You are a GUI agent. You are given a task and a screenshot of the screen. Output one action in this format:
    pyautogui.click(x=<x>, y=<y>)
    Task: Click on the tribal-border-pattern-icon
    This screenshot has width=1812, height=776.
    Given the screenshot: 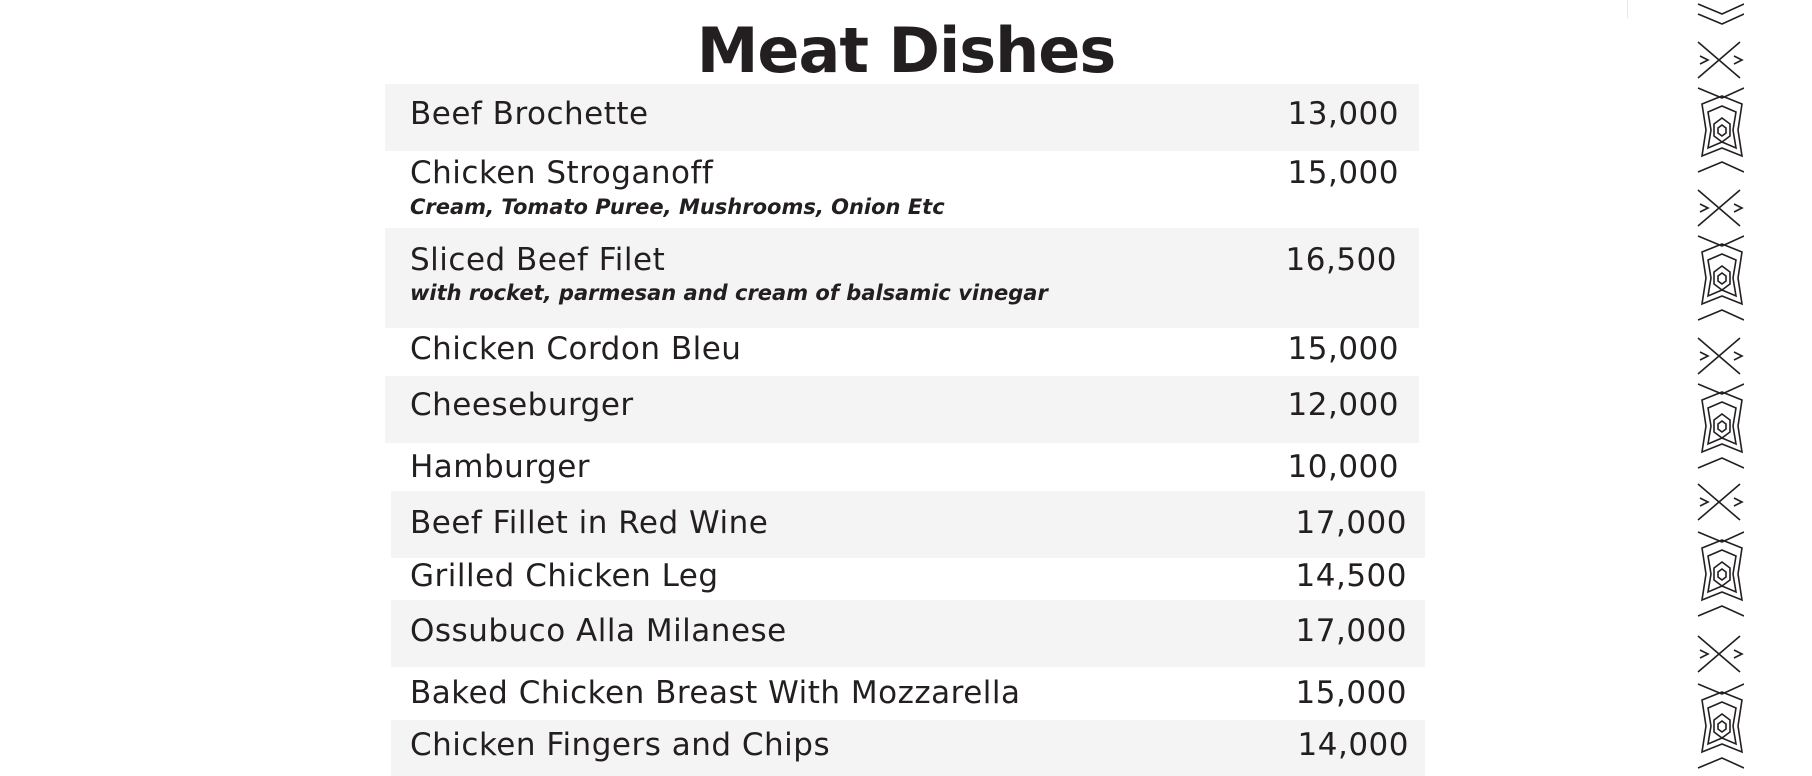 What is the action you would take?
    pyautogui.click(x=1720, y=386)
    